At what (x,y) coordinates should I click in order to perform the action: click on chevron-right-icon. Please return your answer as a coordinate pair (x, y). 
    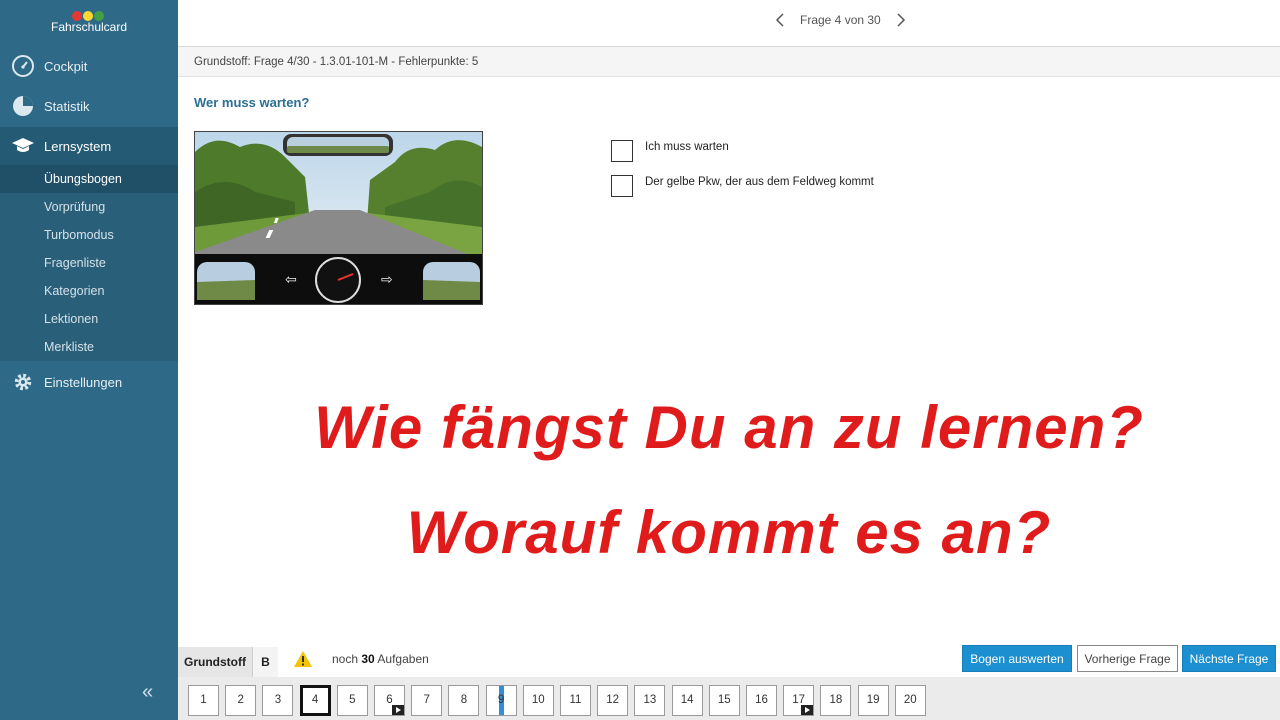
    Looking at the image, I should click on (901, 20).